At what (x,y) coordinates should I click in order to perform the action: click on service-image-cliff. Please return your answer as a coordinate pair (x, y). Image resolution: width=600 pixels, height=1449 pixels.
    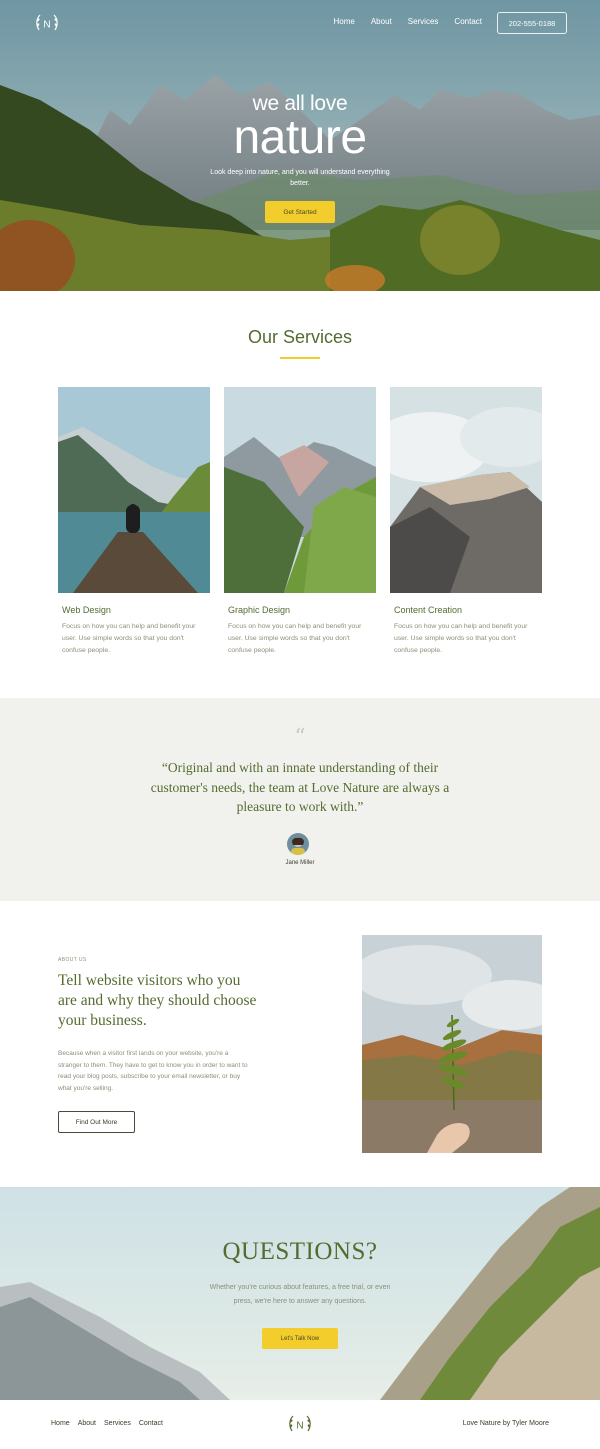
    Looking at the image, I should click on (466, 490).